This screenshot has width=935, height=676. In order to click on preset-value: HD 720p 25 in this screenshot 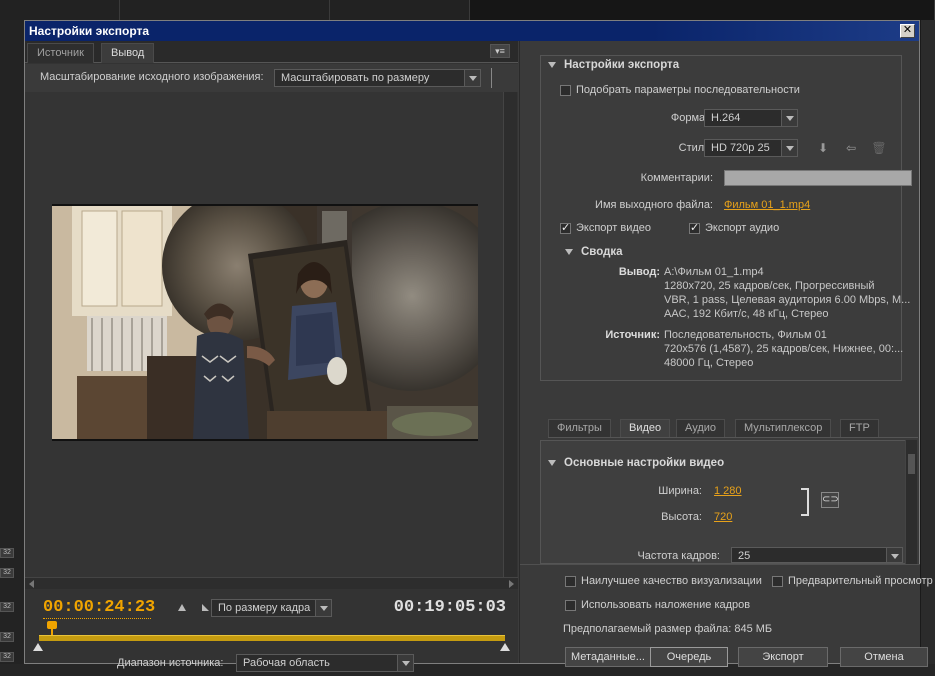, I will do `click(740, 148)`.